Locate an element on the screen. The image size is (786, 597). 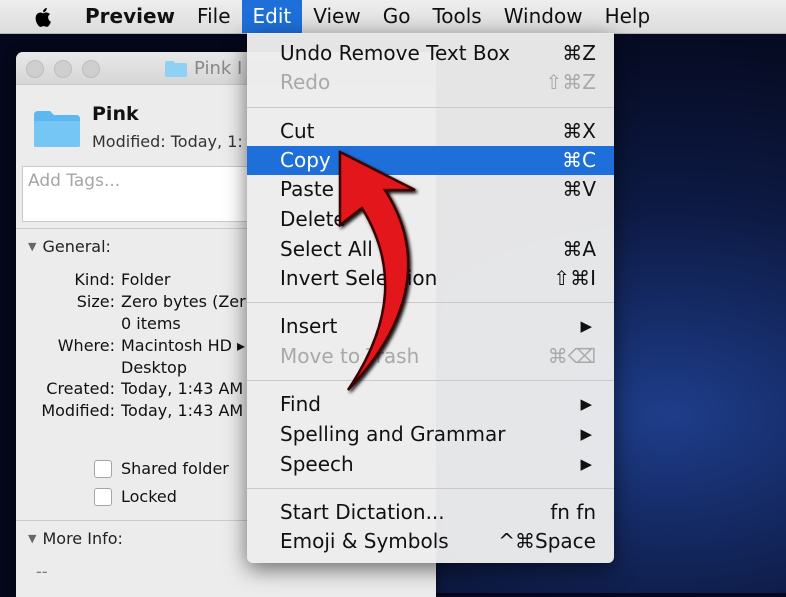
menu-item-invert-selection: Invert Selection ⇧⌘I is located at coordinates (430, 278).